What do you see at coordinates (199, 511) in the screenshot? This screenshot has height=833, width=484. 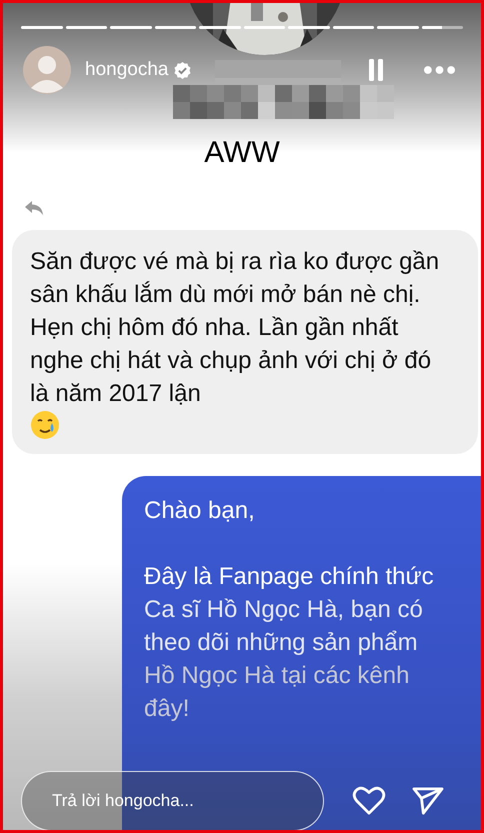 I see `message-text: Chào bạn,` at bounding box center [199, 511].